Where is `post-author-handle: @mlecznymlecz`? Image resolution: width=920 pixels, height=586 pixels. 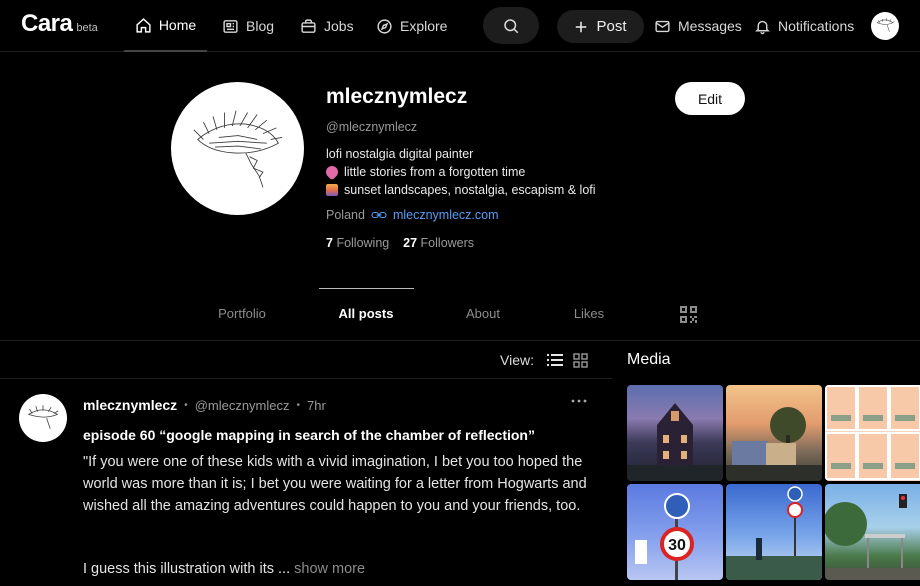 post-author-handle: @mlecznymlecz is located at coordinates (242, 405).